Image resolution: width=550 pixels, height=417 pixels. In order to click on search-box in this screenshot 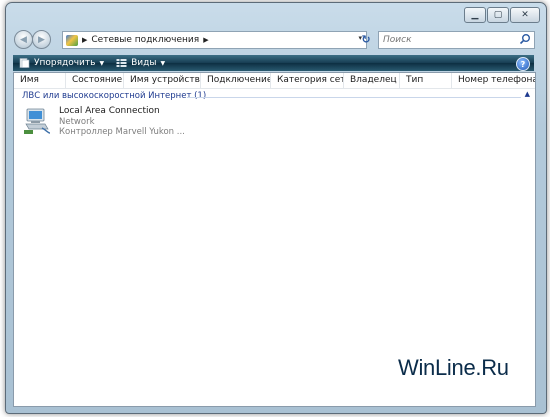, I will do `click(456, 40)`.